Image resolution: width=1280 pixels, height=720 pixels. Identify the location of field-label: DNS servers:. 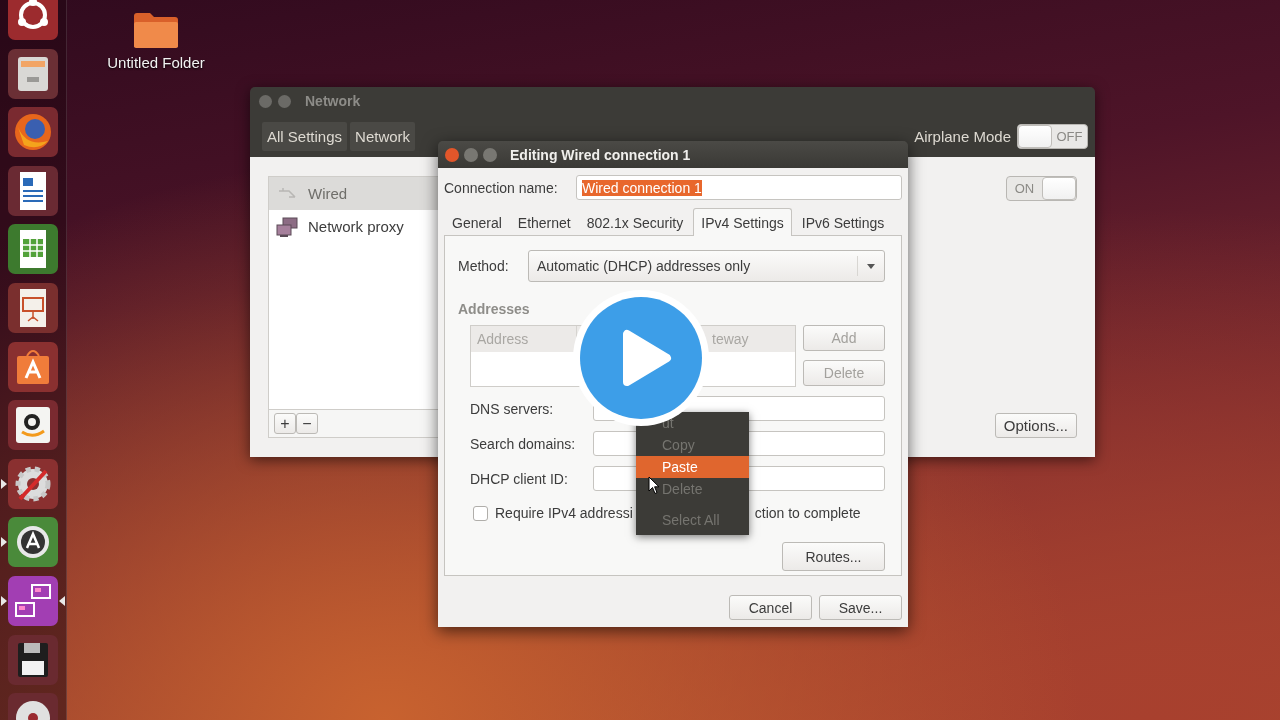
(512, 408).